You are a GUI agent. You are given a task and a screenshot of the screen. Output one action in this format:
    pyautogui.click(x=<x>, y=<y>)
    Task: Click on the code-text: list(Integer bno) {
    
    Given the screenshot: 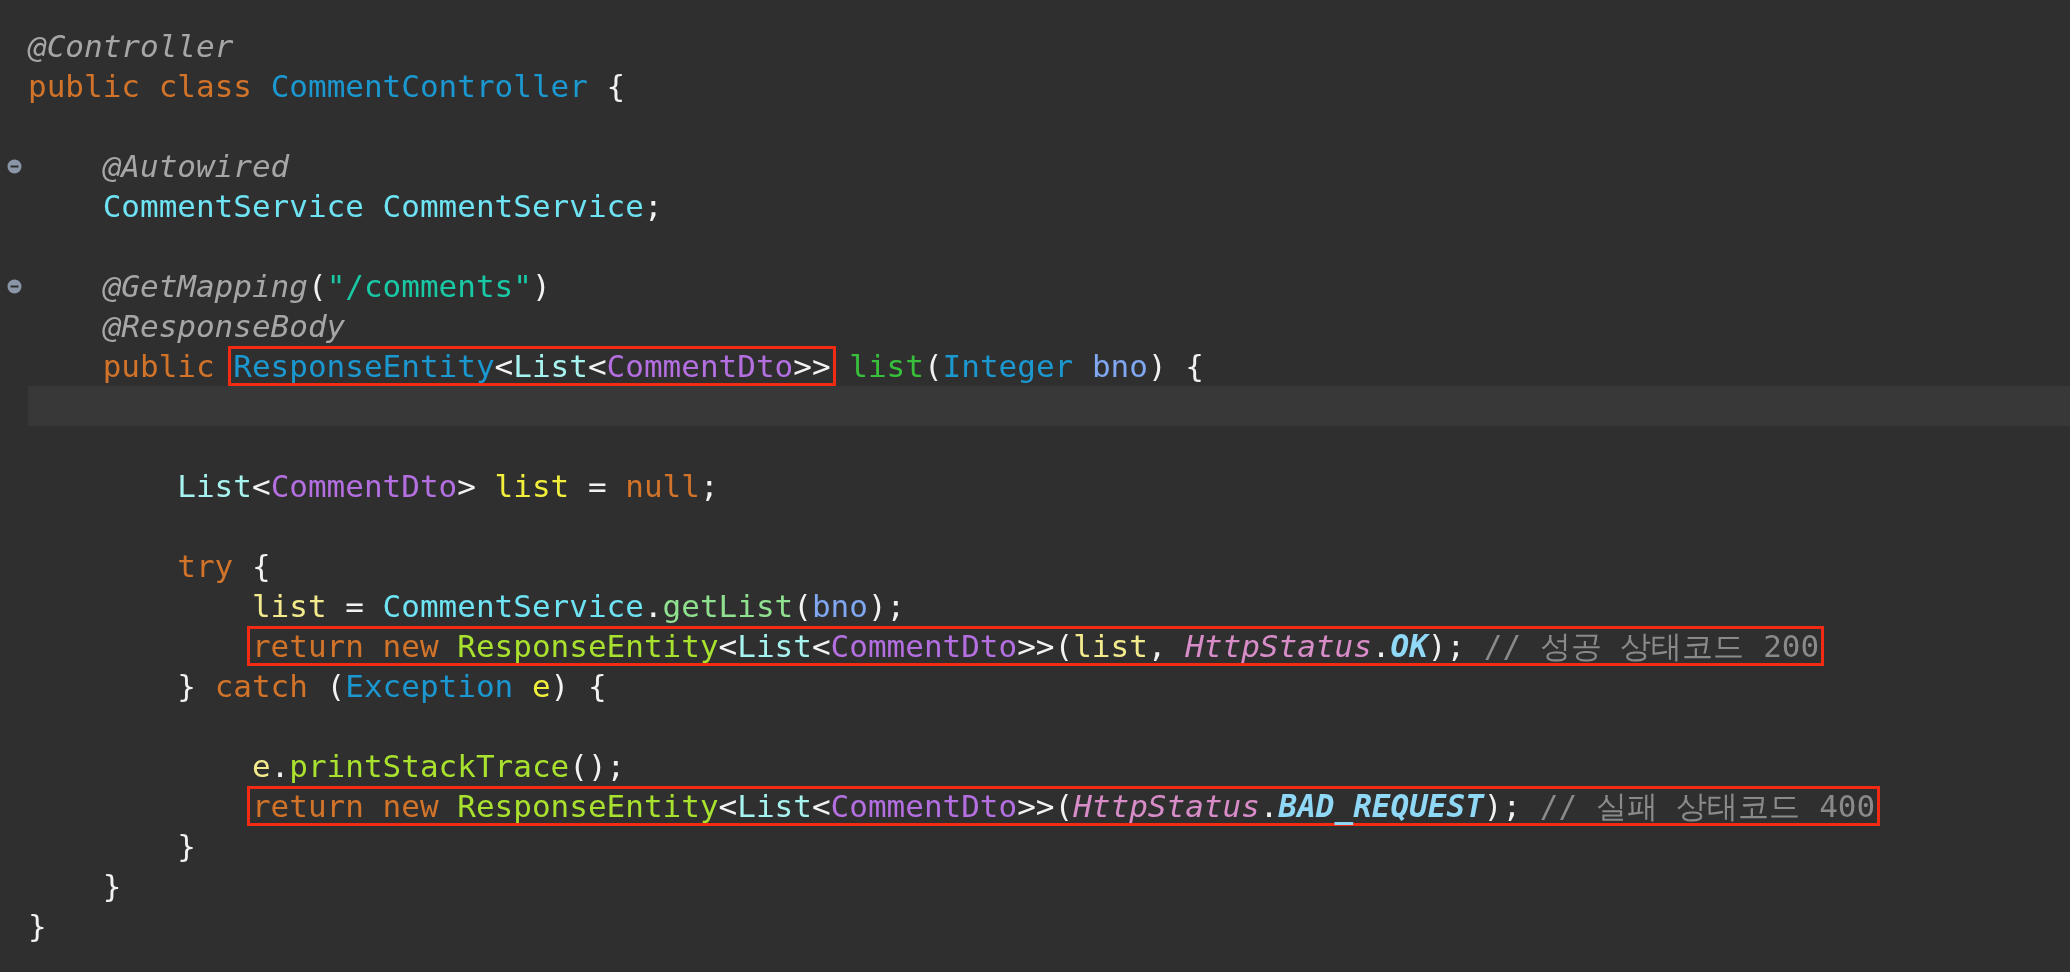 What is the action you would take?
    pyautogui.click(x=1026, y=366)
    